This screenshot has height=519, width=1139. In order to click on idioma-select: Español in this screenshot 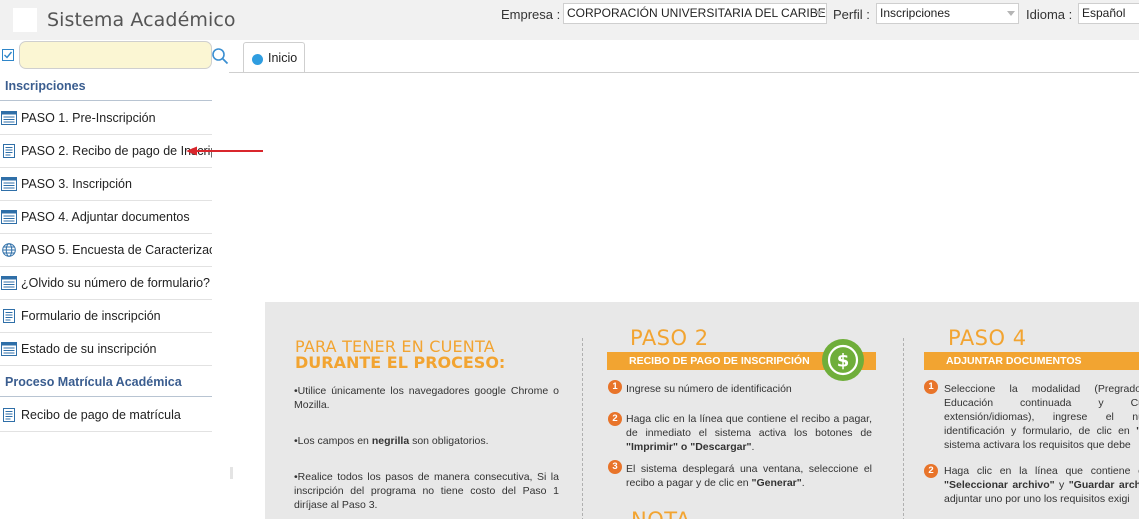, I will do `click(1108, 13)`.